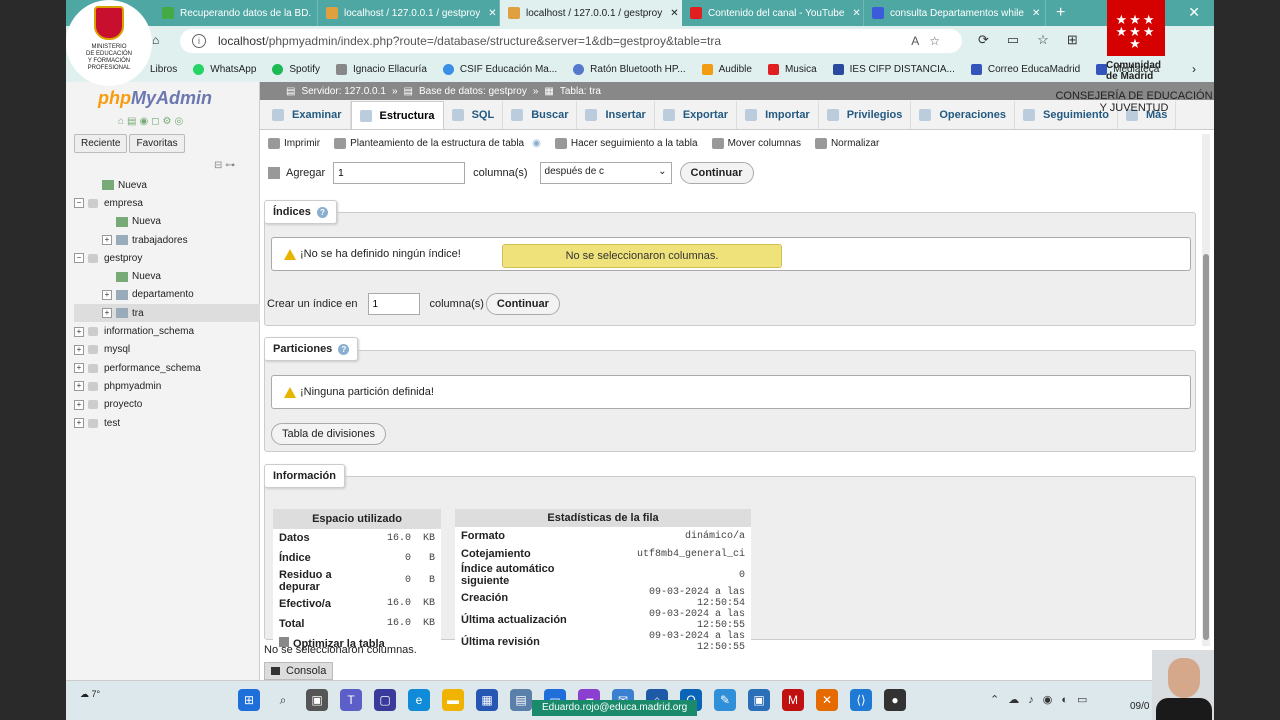  I want to click on tab-importar: Importar, so click(778, 115).